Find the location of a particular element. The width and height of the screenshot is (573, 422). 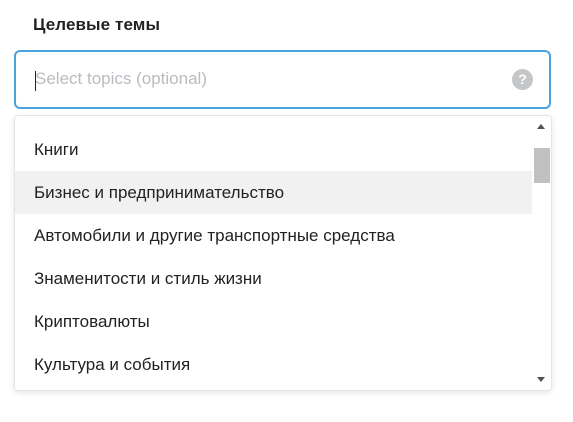

topic-option-celebrities: Знаменитости и стиль жизни is located at coordinates (273, 278).